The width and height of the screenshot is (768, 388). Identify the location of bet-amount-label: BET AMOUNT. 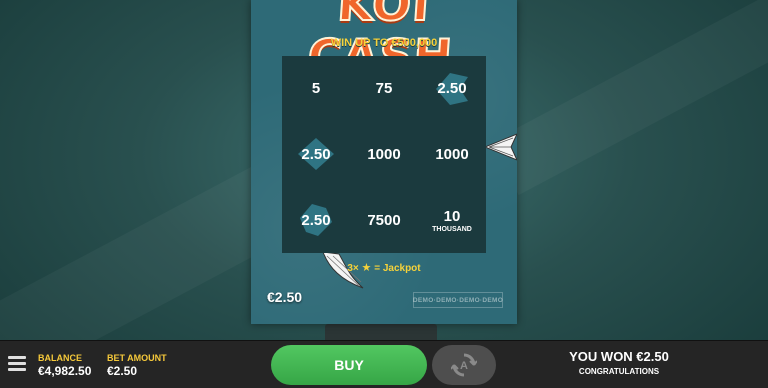
(137, 358).